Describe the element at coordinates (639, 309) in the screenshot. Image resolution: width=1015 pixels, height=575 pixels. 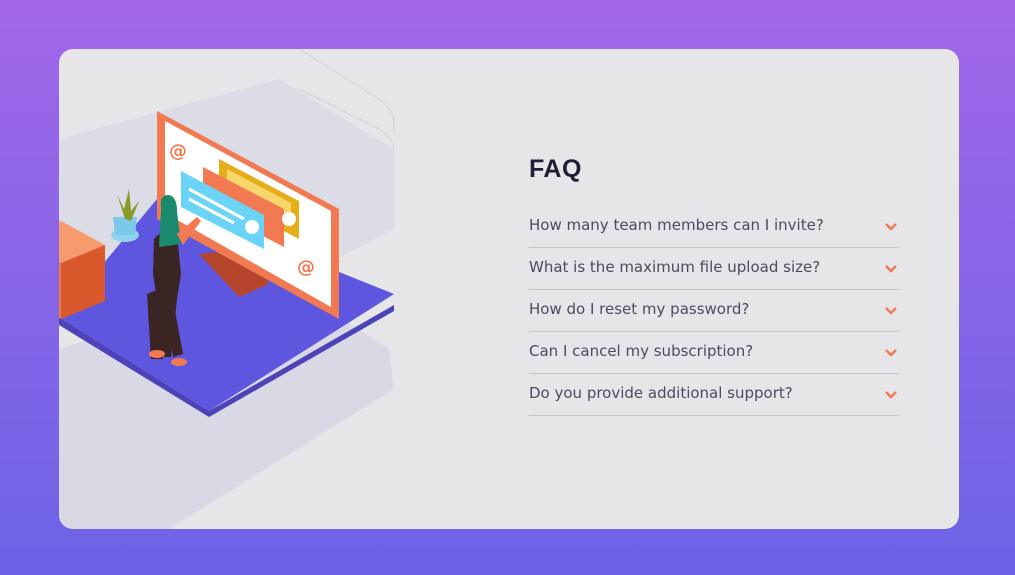
I see `faq-question: How do I reset my password?` at that location.